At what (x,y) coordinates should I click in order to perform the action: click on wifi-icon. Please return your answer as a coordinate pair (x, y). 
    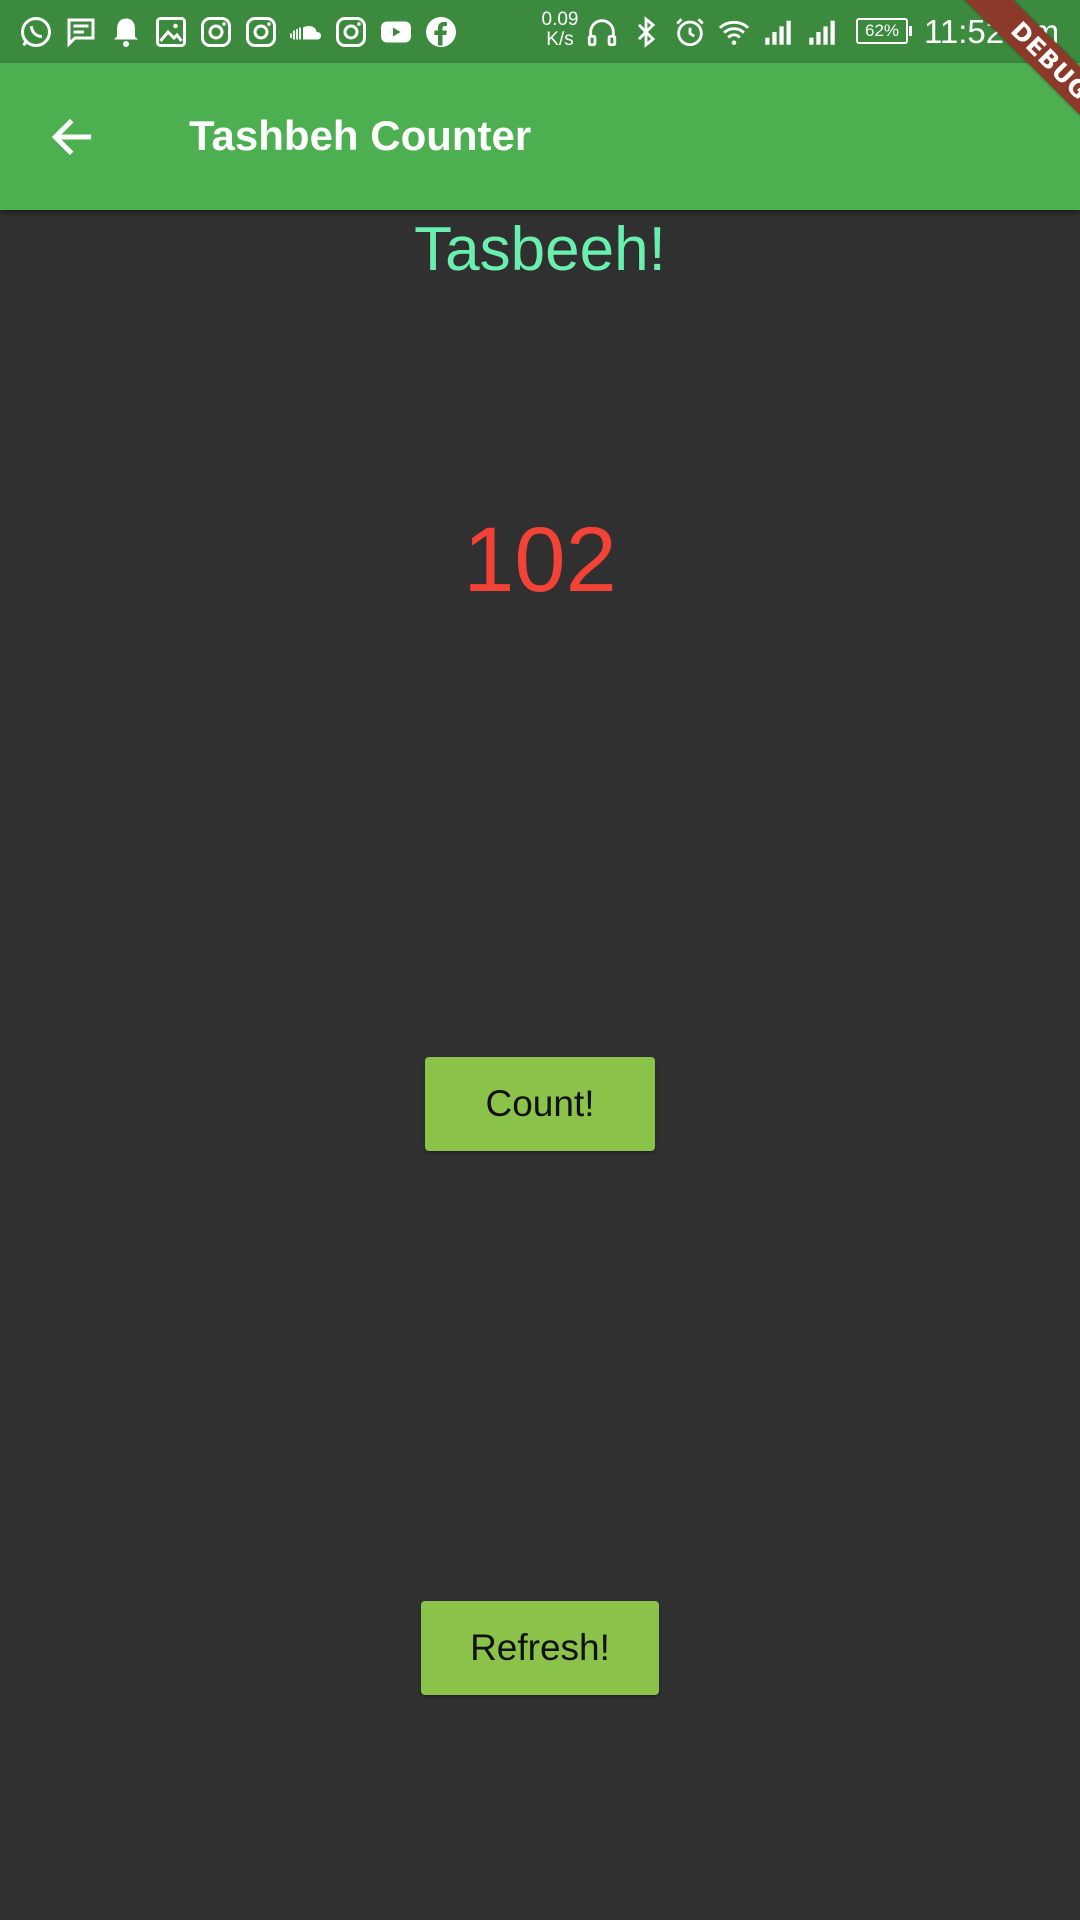
    Looking at the image, I should click on (734, 32).